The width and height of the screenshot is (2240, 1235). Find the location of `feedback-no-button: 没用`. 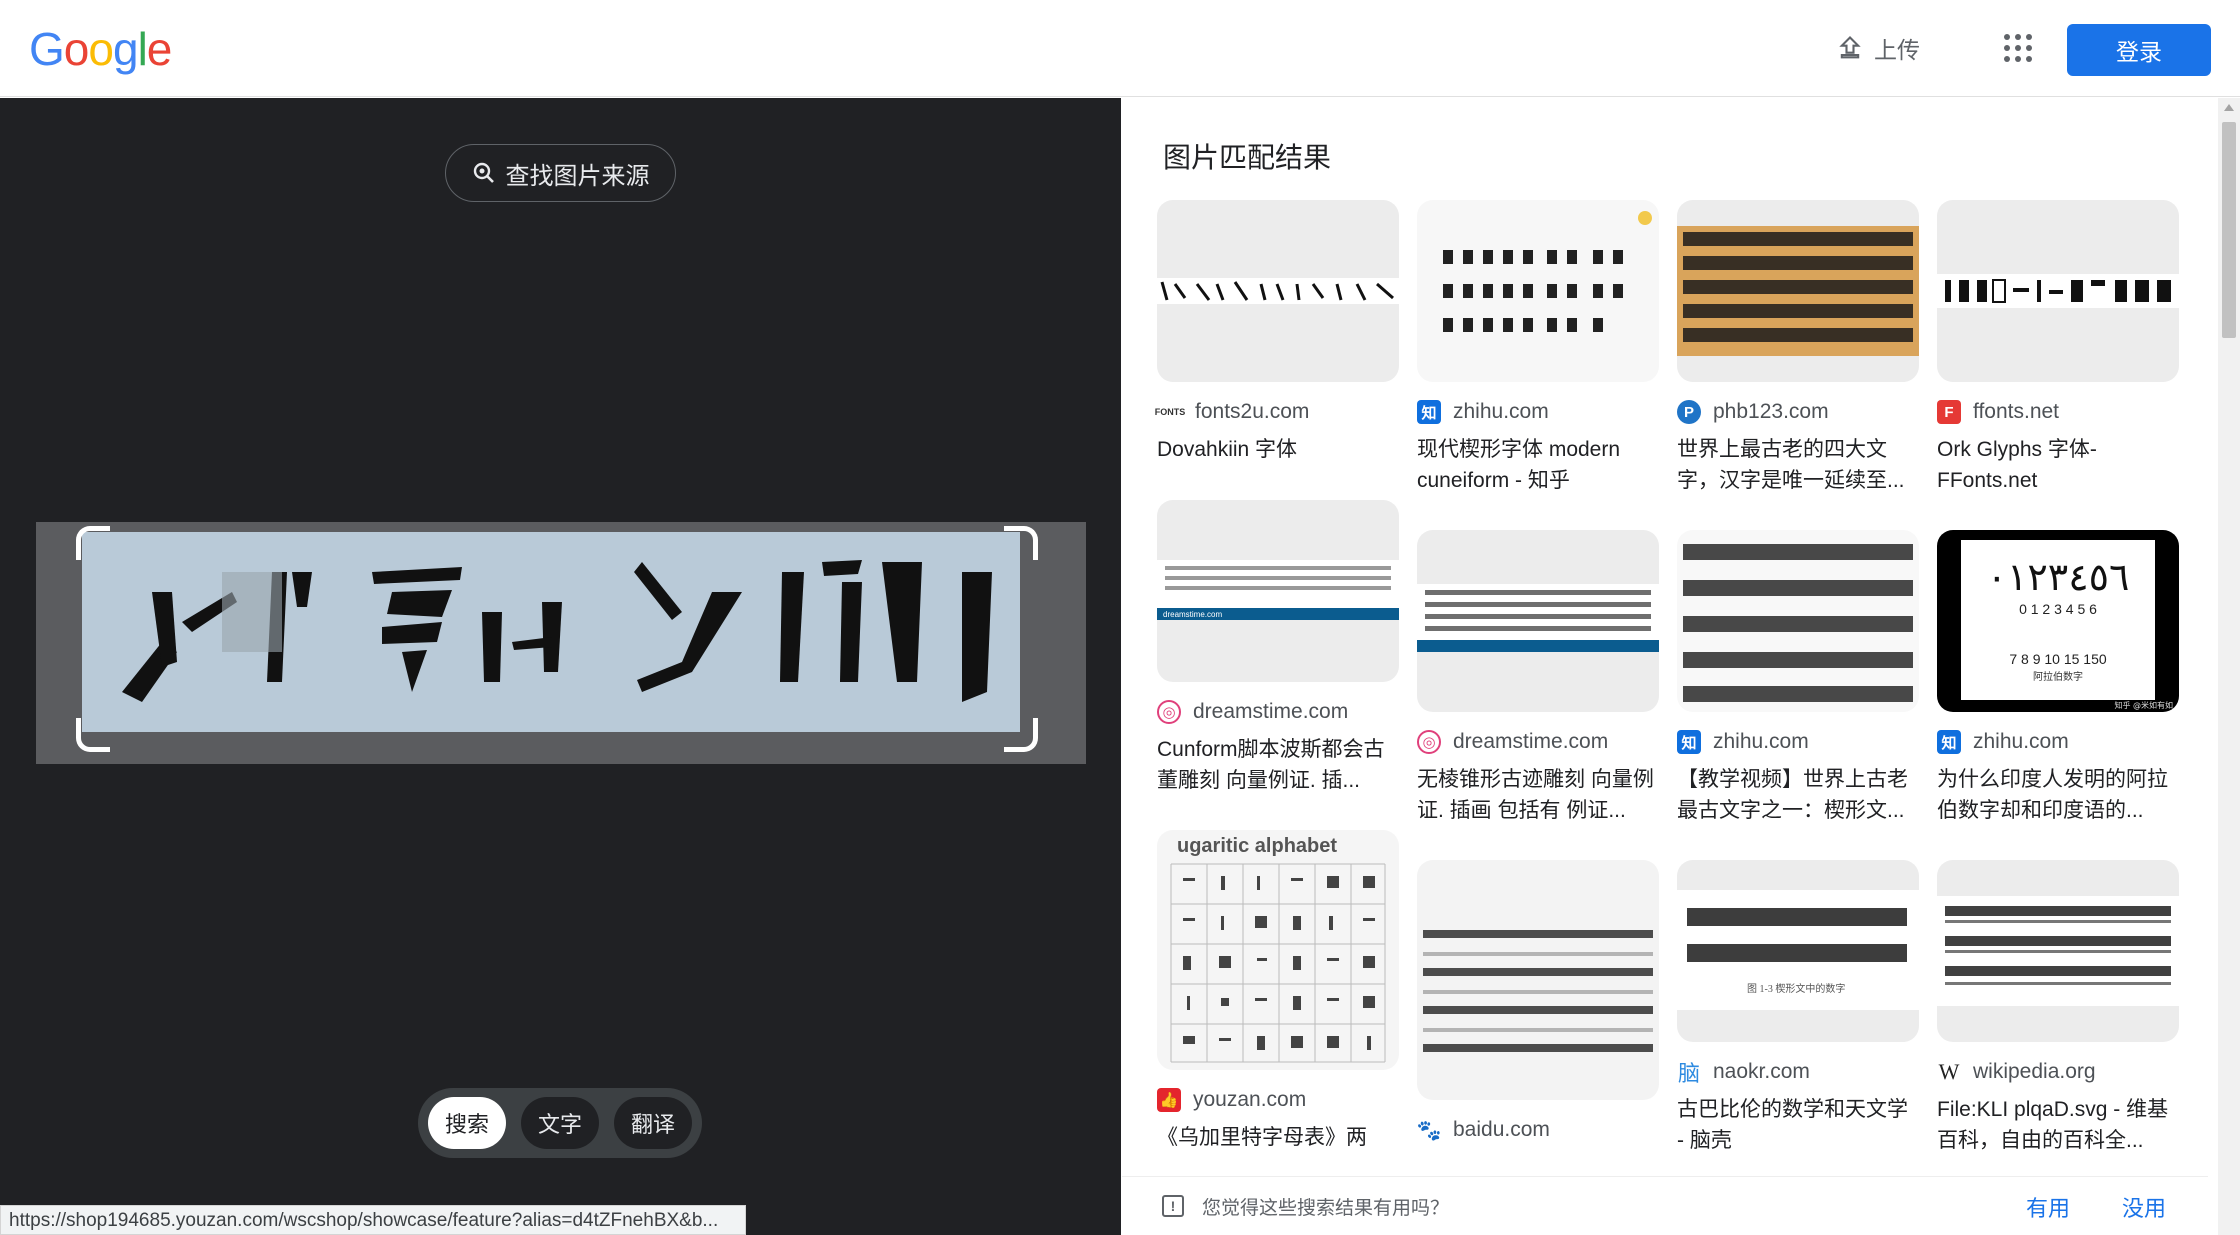

feedback-no-button: 没用 is located at coordinates (2144, 1207).